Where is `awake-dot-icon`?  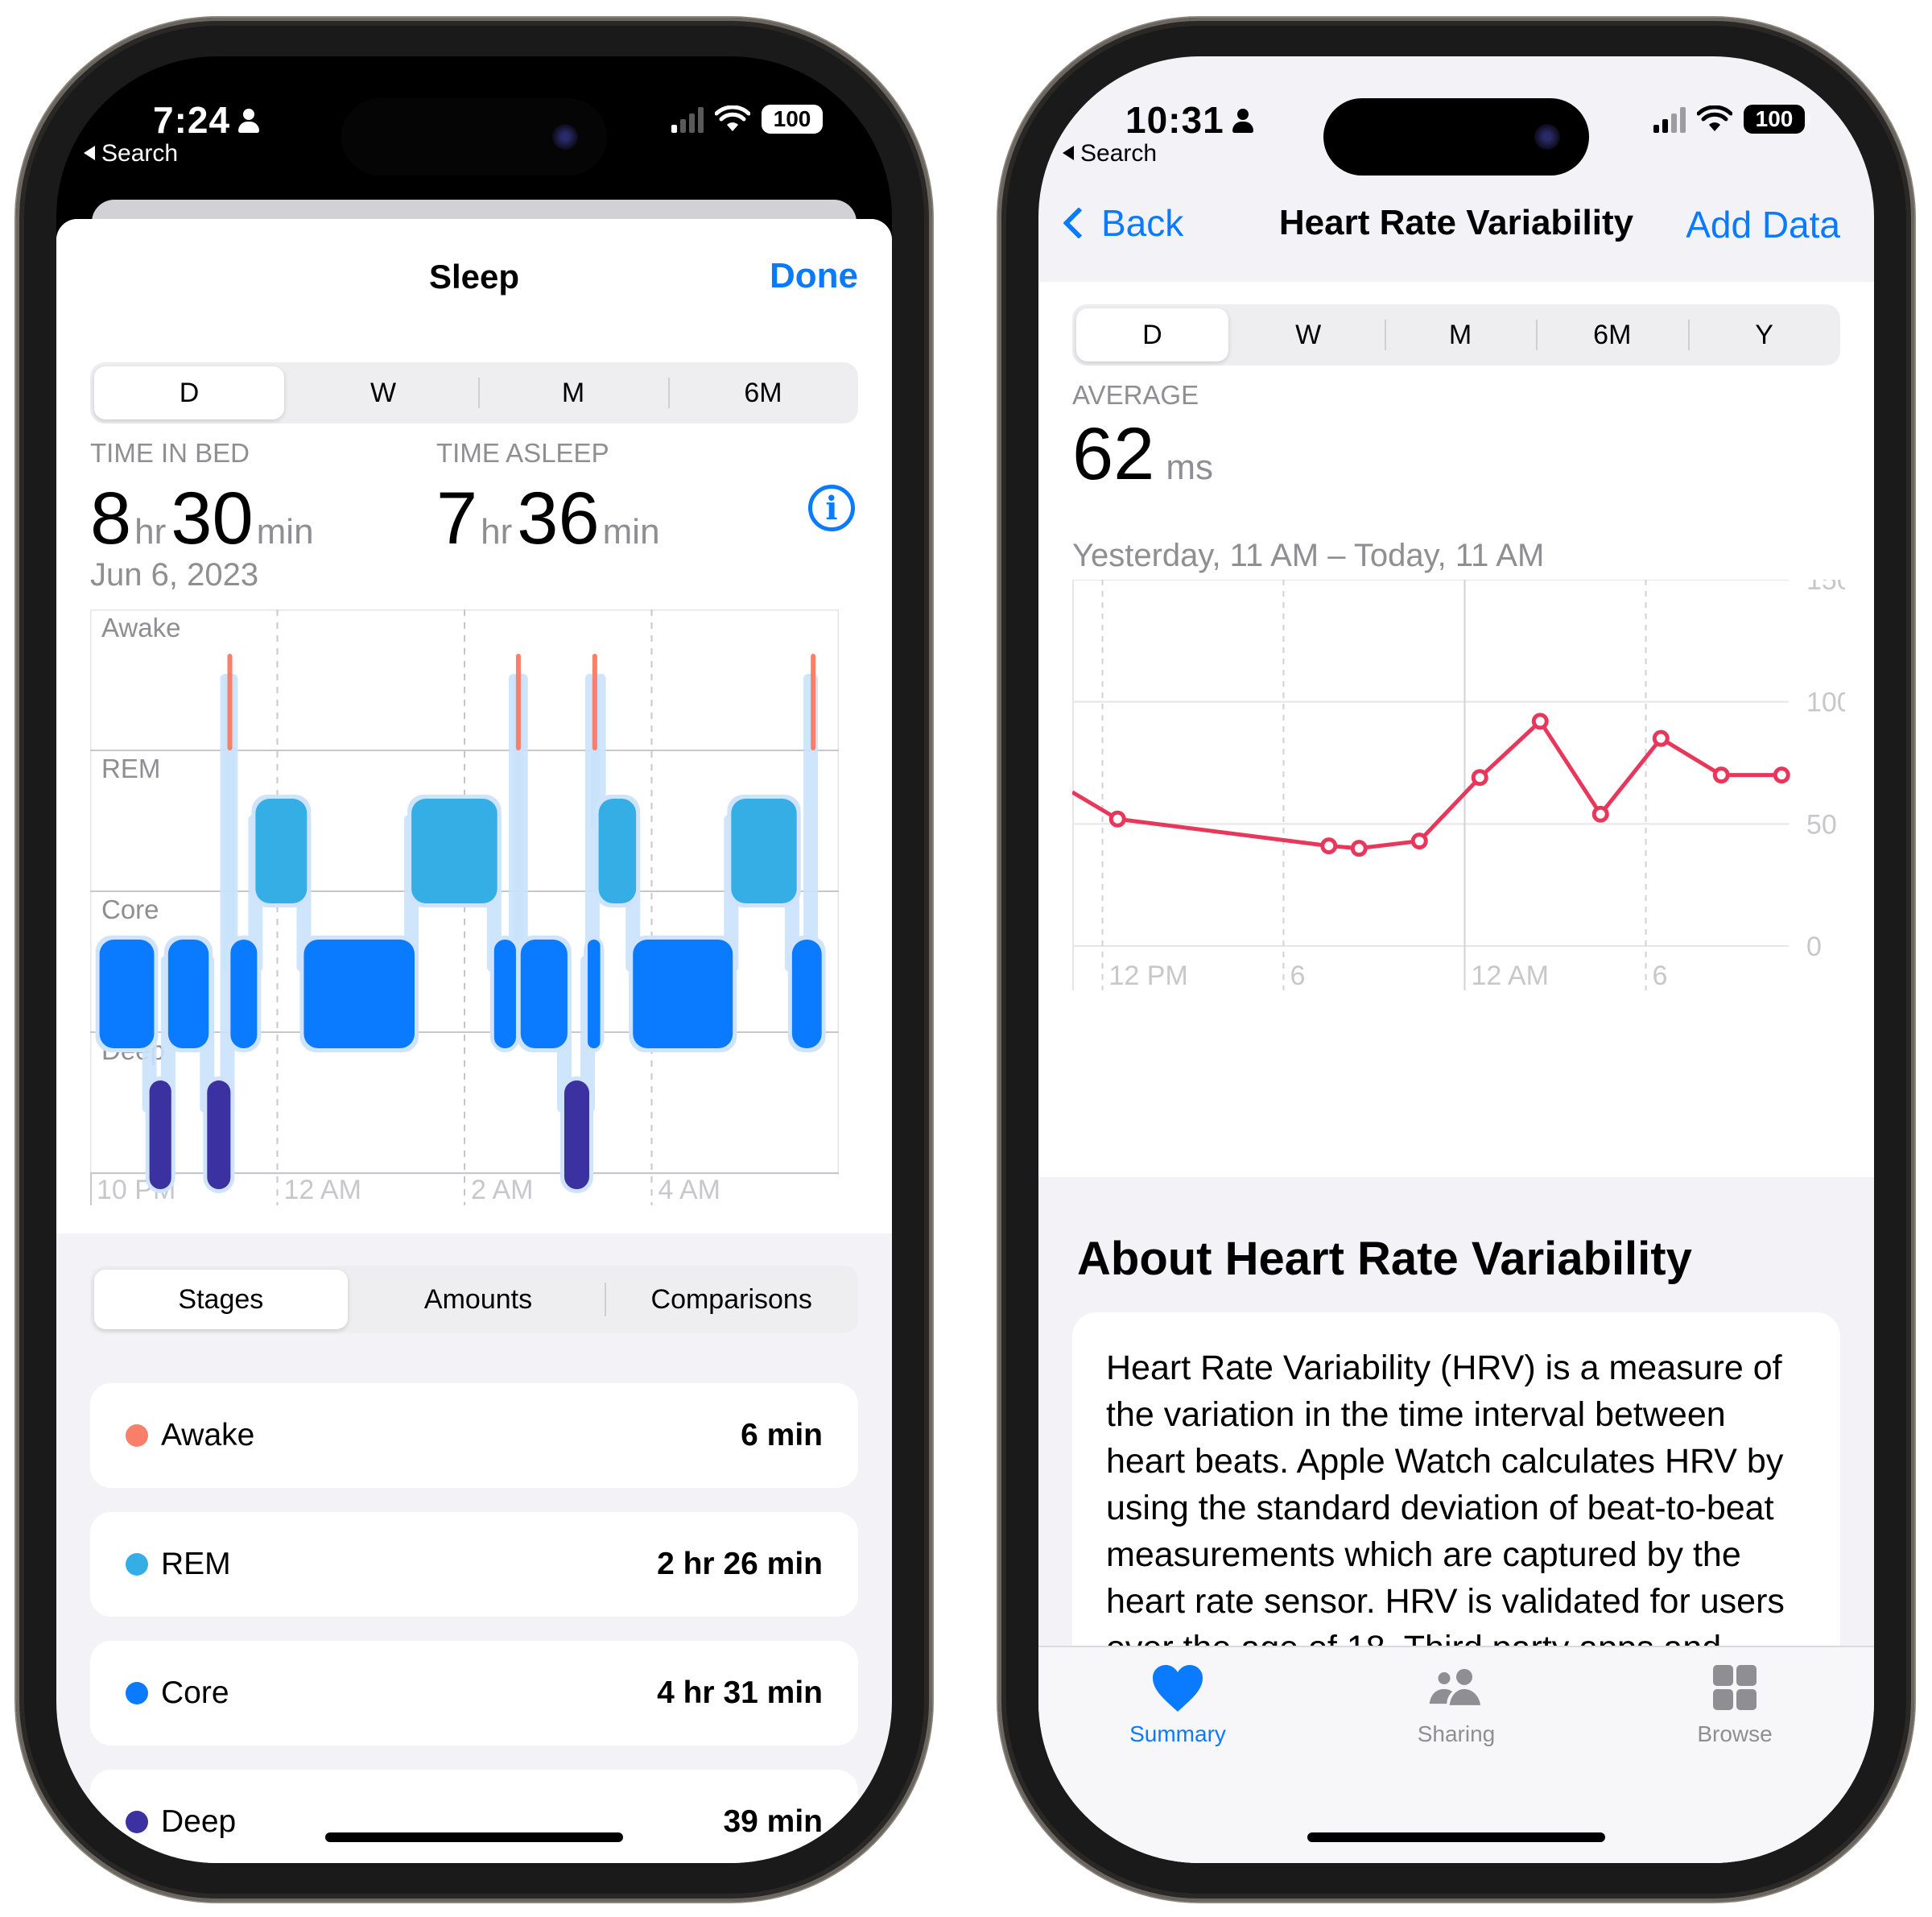
awake-dot-icon is located at coordinates (137, 1436).